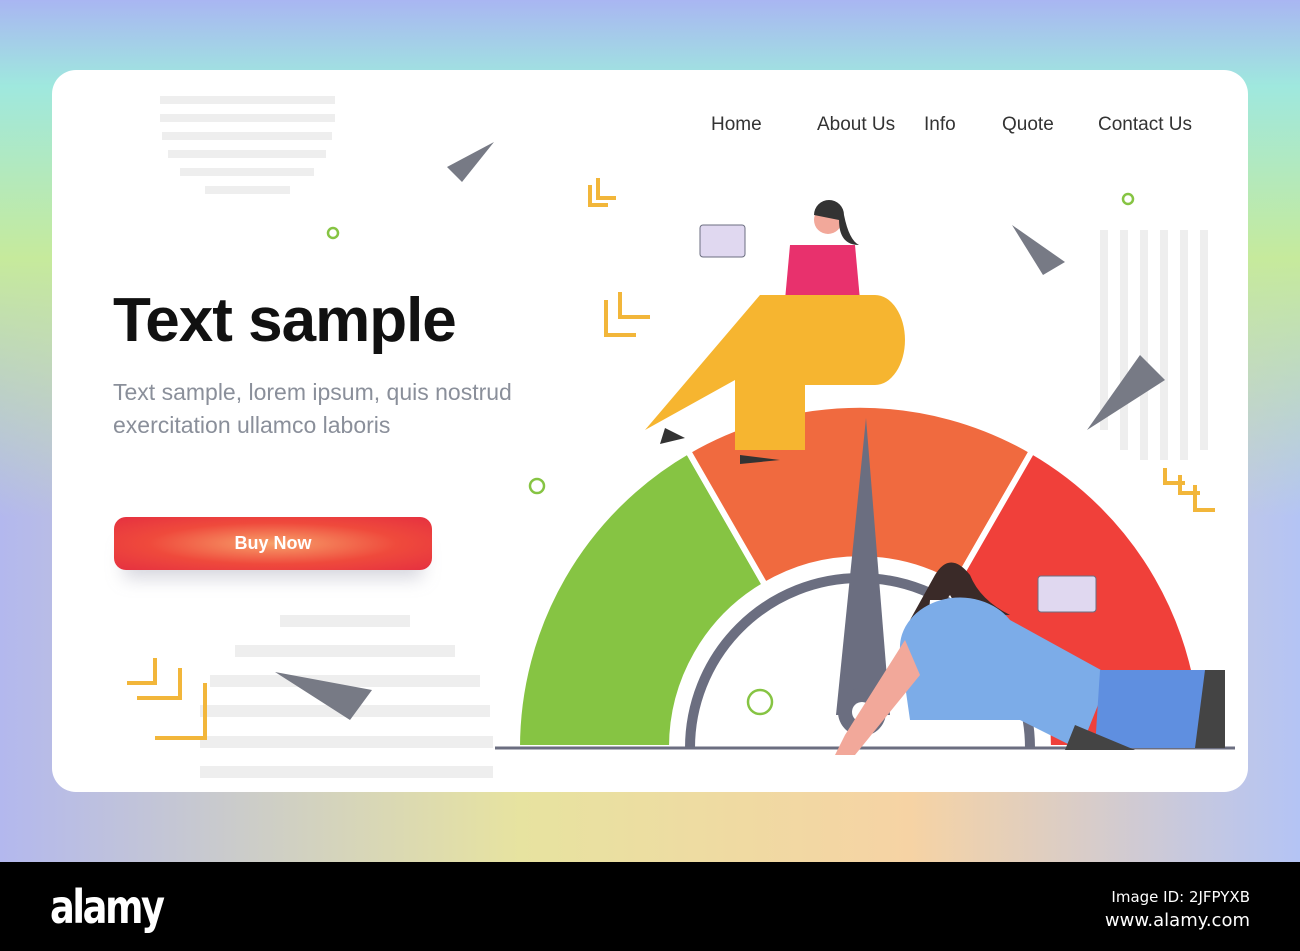  I want to click on hero-title: Text sample, so click(285, 320).